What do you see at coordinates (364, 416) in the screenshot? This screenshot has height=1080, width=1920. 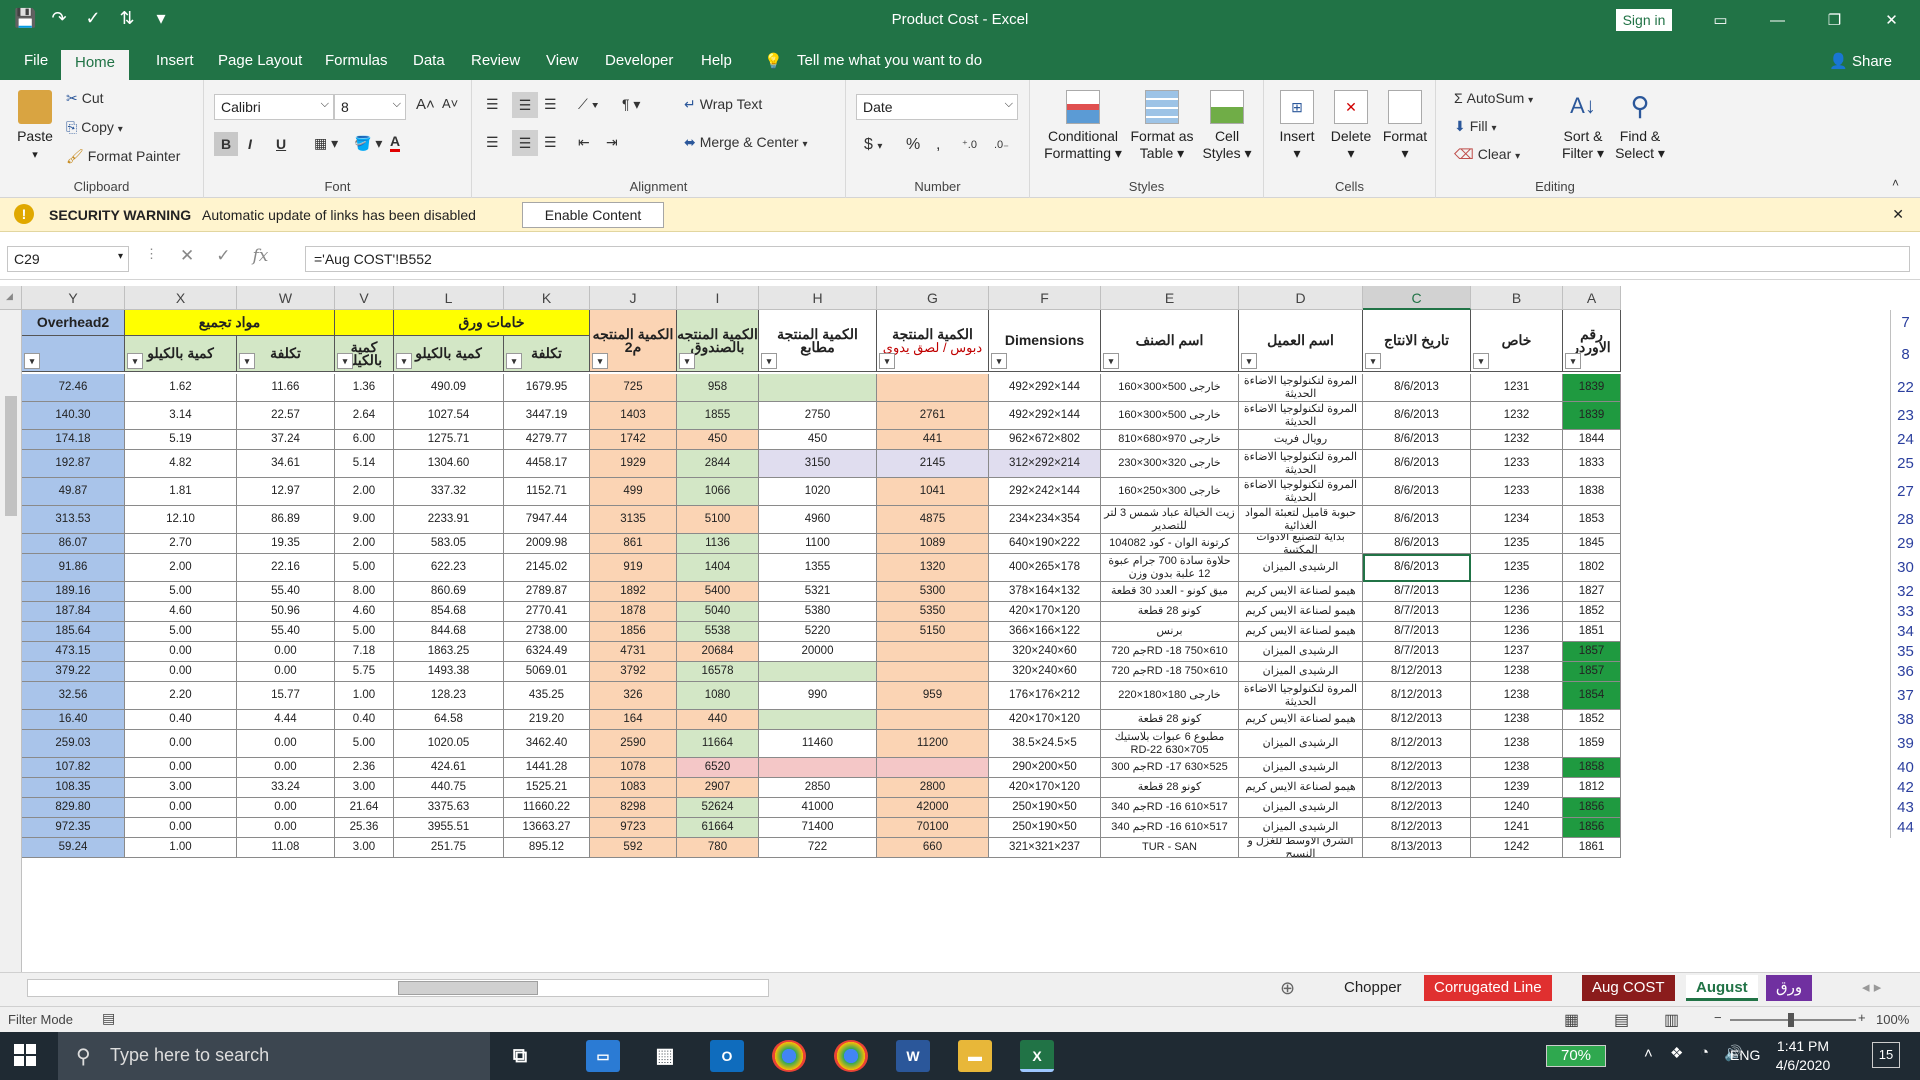 I see `cell-v: 2.64` at bounding box center [364, 416].